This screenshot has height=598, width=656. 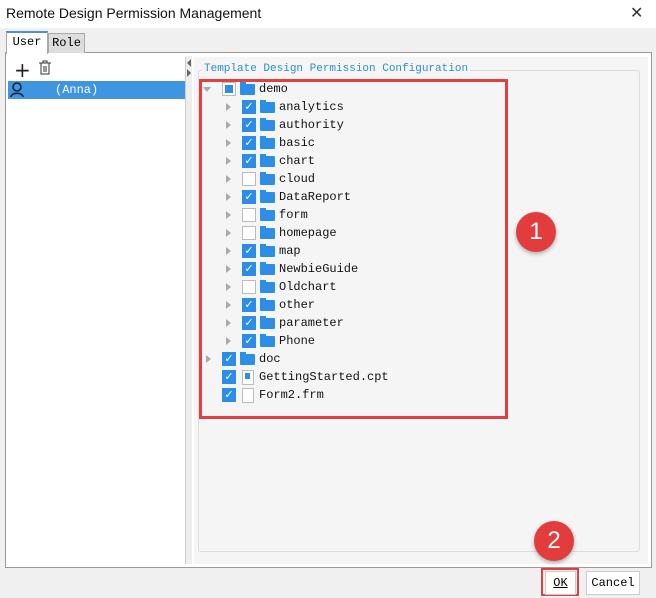 I want to click on collapse-left-icon, so click(x=189, y=63).